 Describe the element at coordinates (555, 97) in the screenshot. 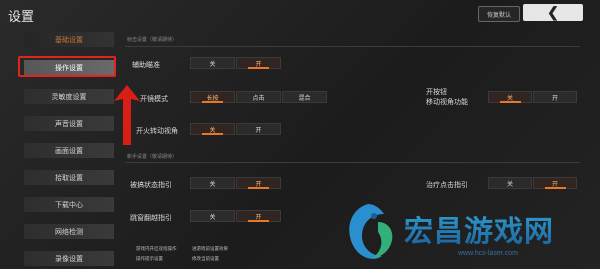

I see `fire-button-on: 开` at that location.